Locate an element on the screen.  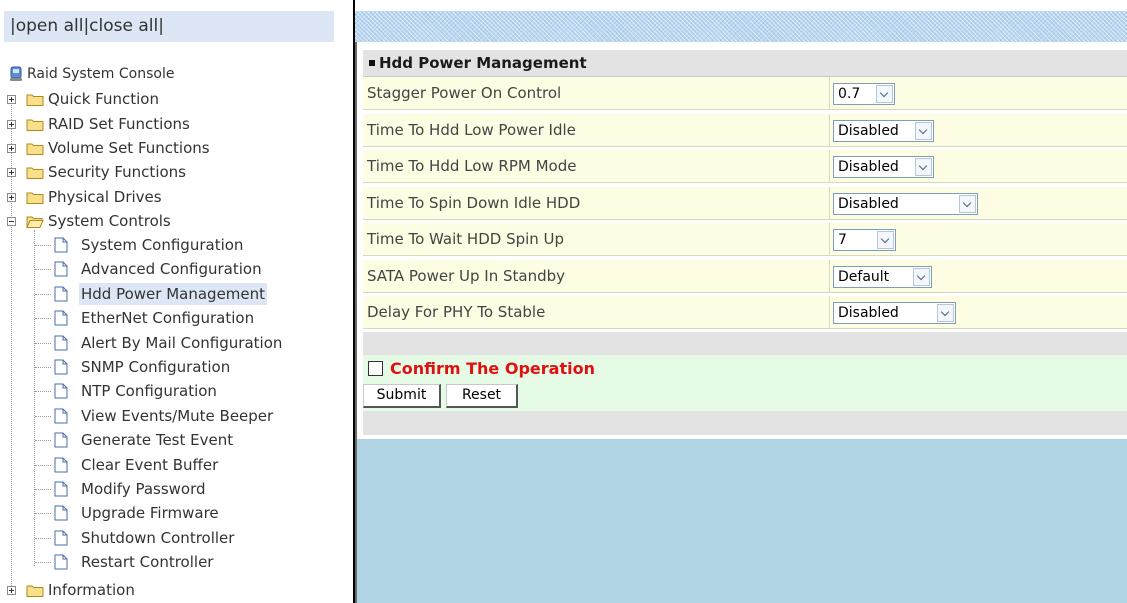
tree-folder-information: Information is located at coordinates (172, 590).